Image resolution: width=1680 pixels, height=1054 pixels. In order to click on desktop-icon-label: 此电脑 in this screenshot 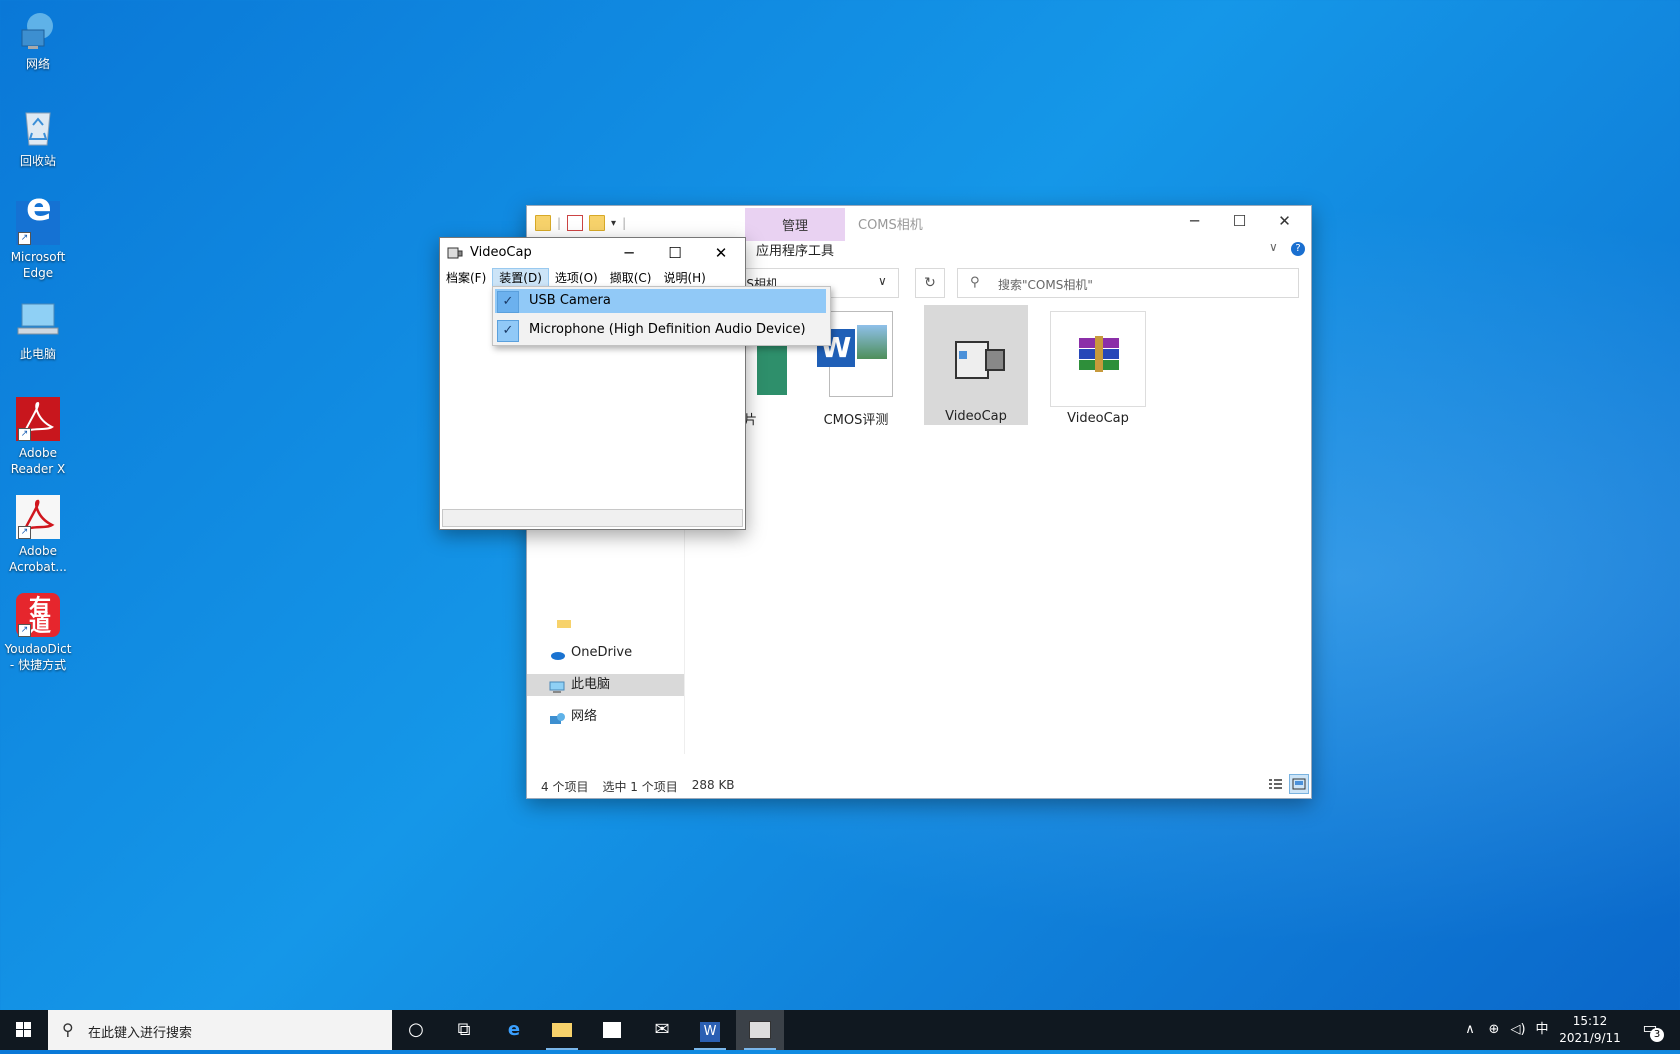, I will do `click(37, 354)`.